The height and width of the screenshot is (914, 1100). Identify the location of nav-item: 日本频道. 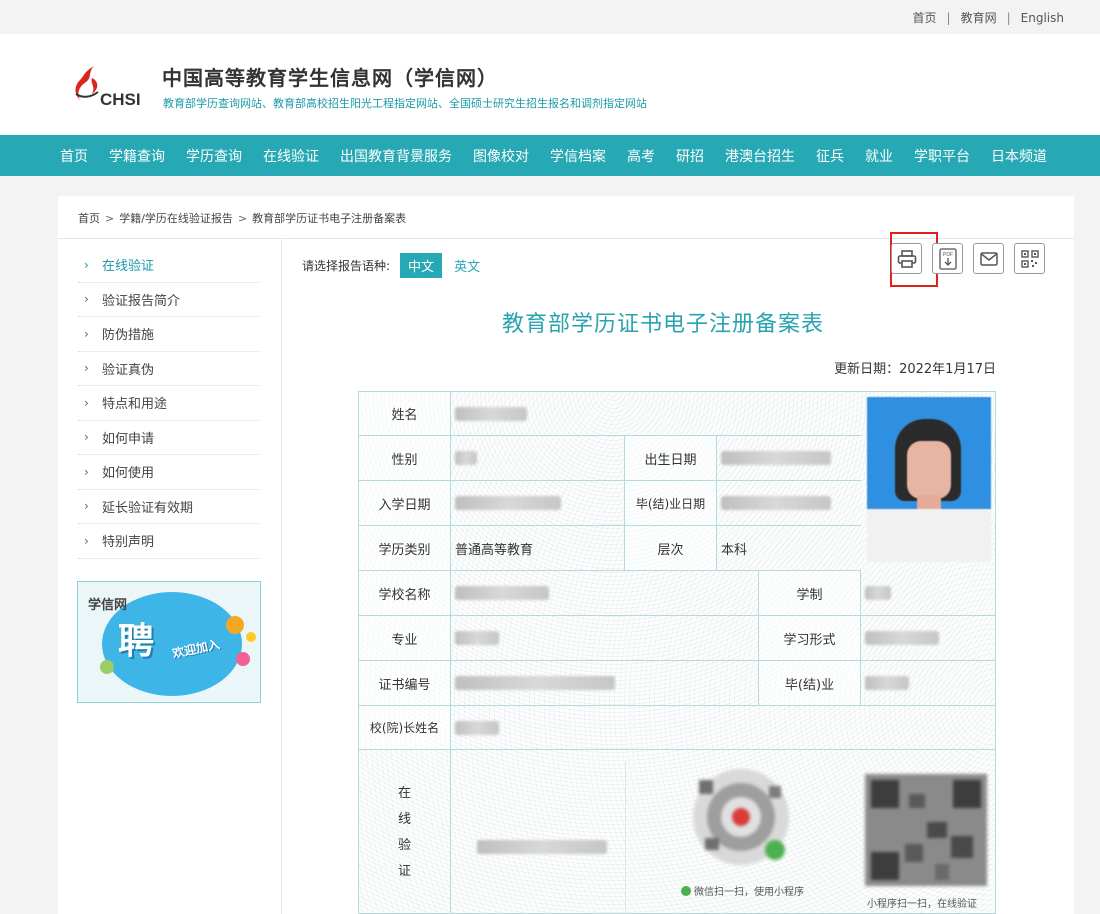
(1019, 156).